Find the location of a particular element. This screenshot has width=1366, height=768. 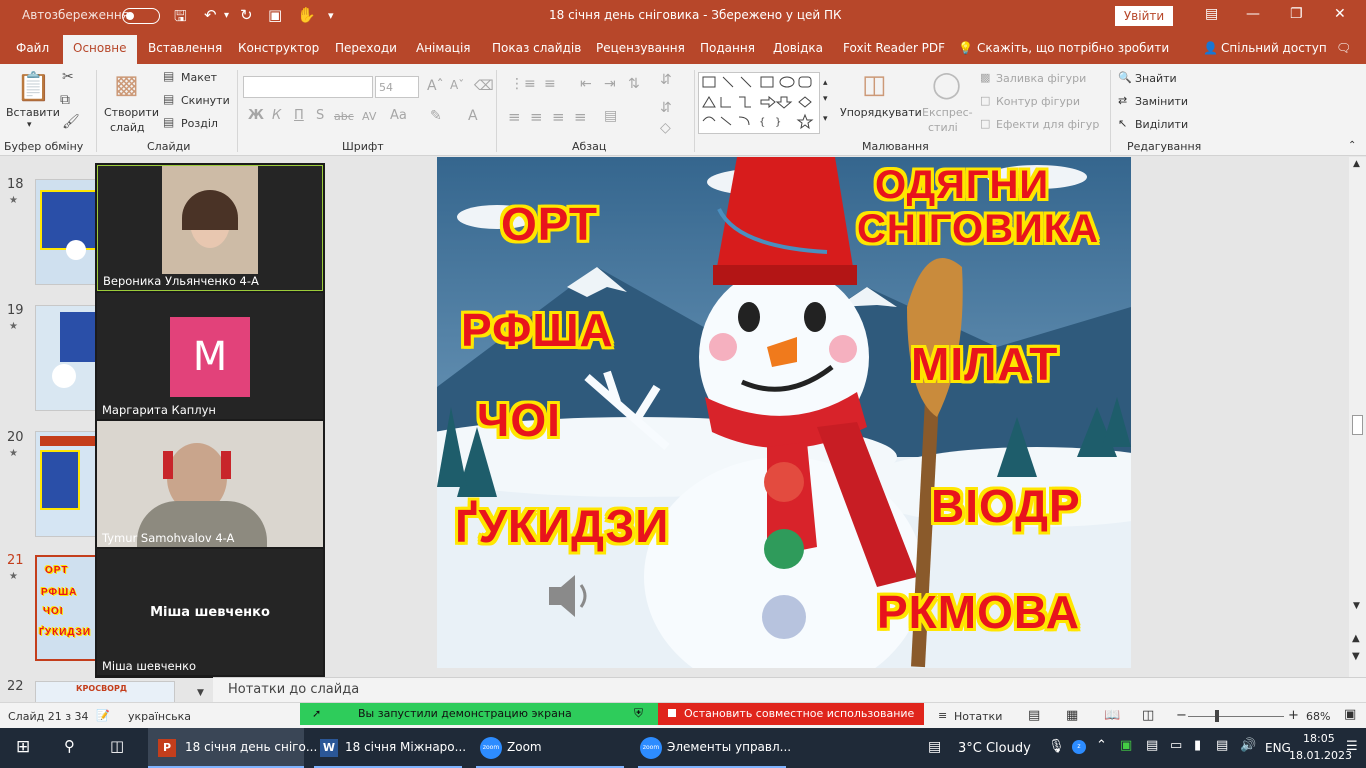

tab-view: Подання is located at coordinates (727, 48).